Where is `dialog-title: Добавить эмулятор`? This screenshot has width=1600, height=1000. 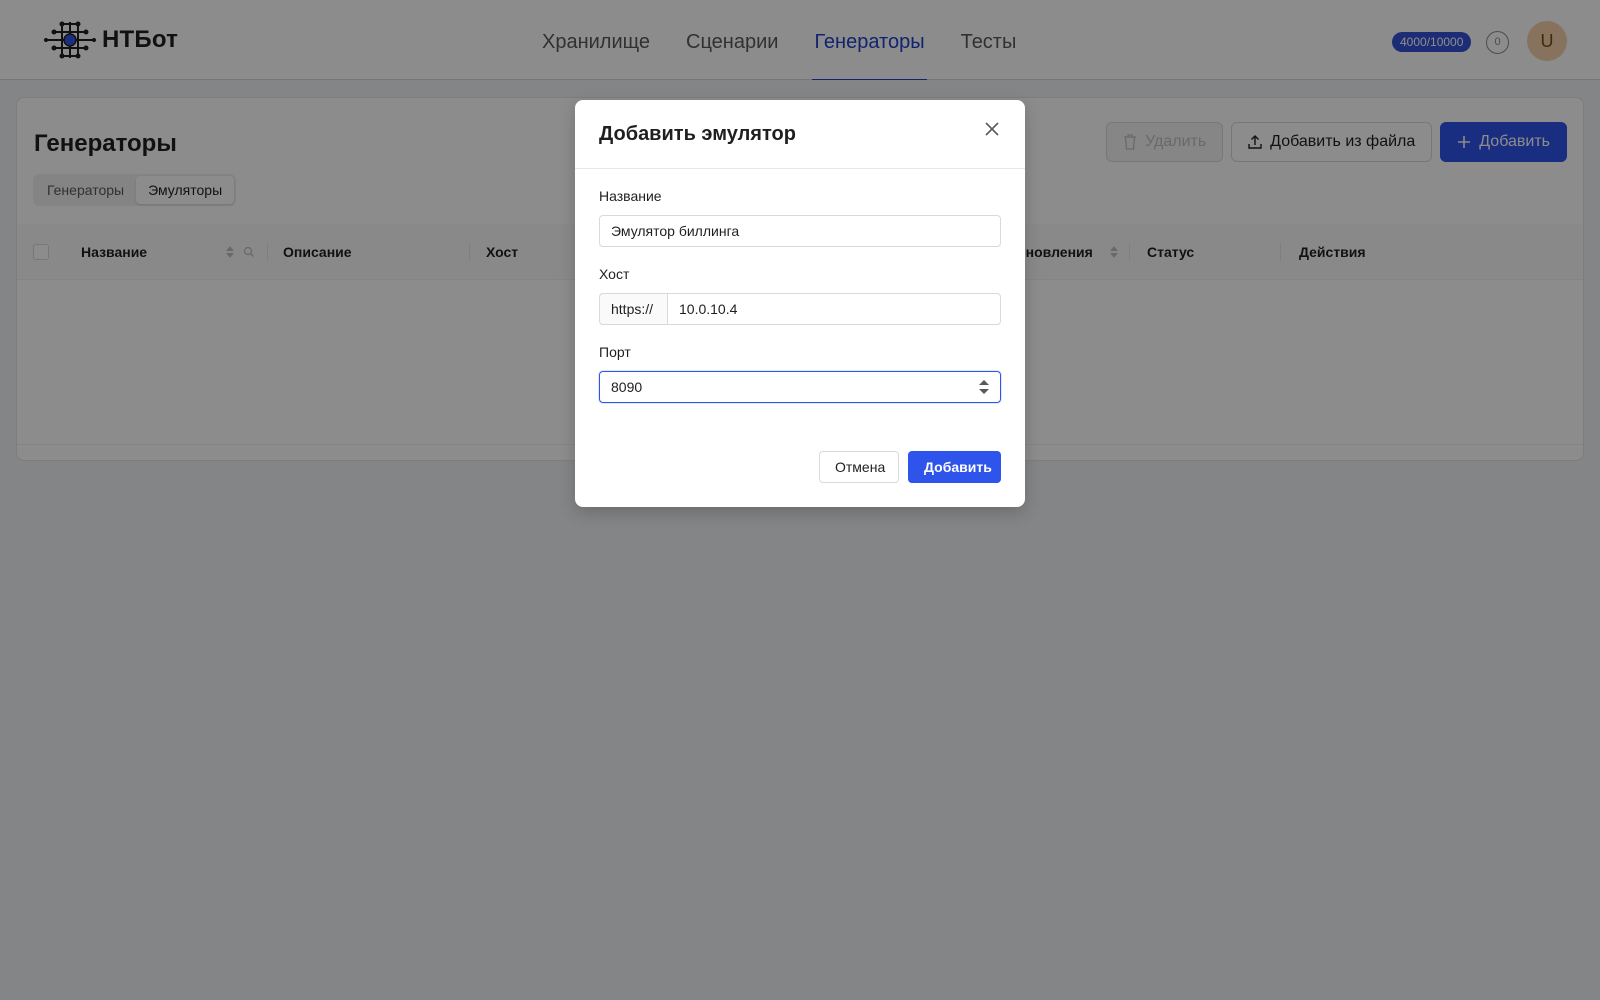
dialog-title: Добавить эмулятор is located at coordinates (697, 134).